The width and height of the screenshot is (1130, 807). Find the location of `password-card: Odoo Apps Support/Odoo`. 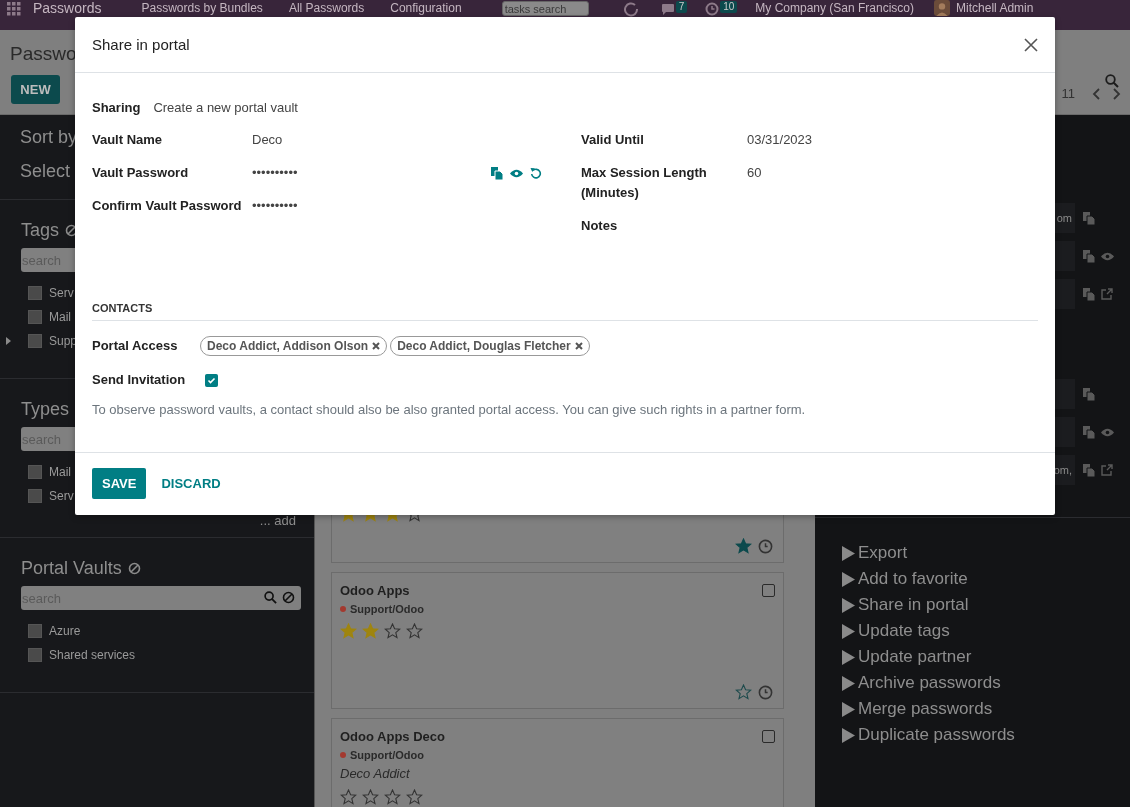

password-card: Odoo Apps Support/Odoo is located at coordinates (557, 640).